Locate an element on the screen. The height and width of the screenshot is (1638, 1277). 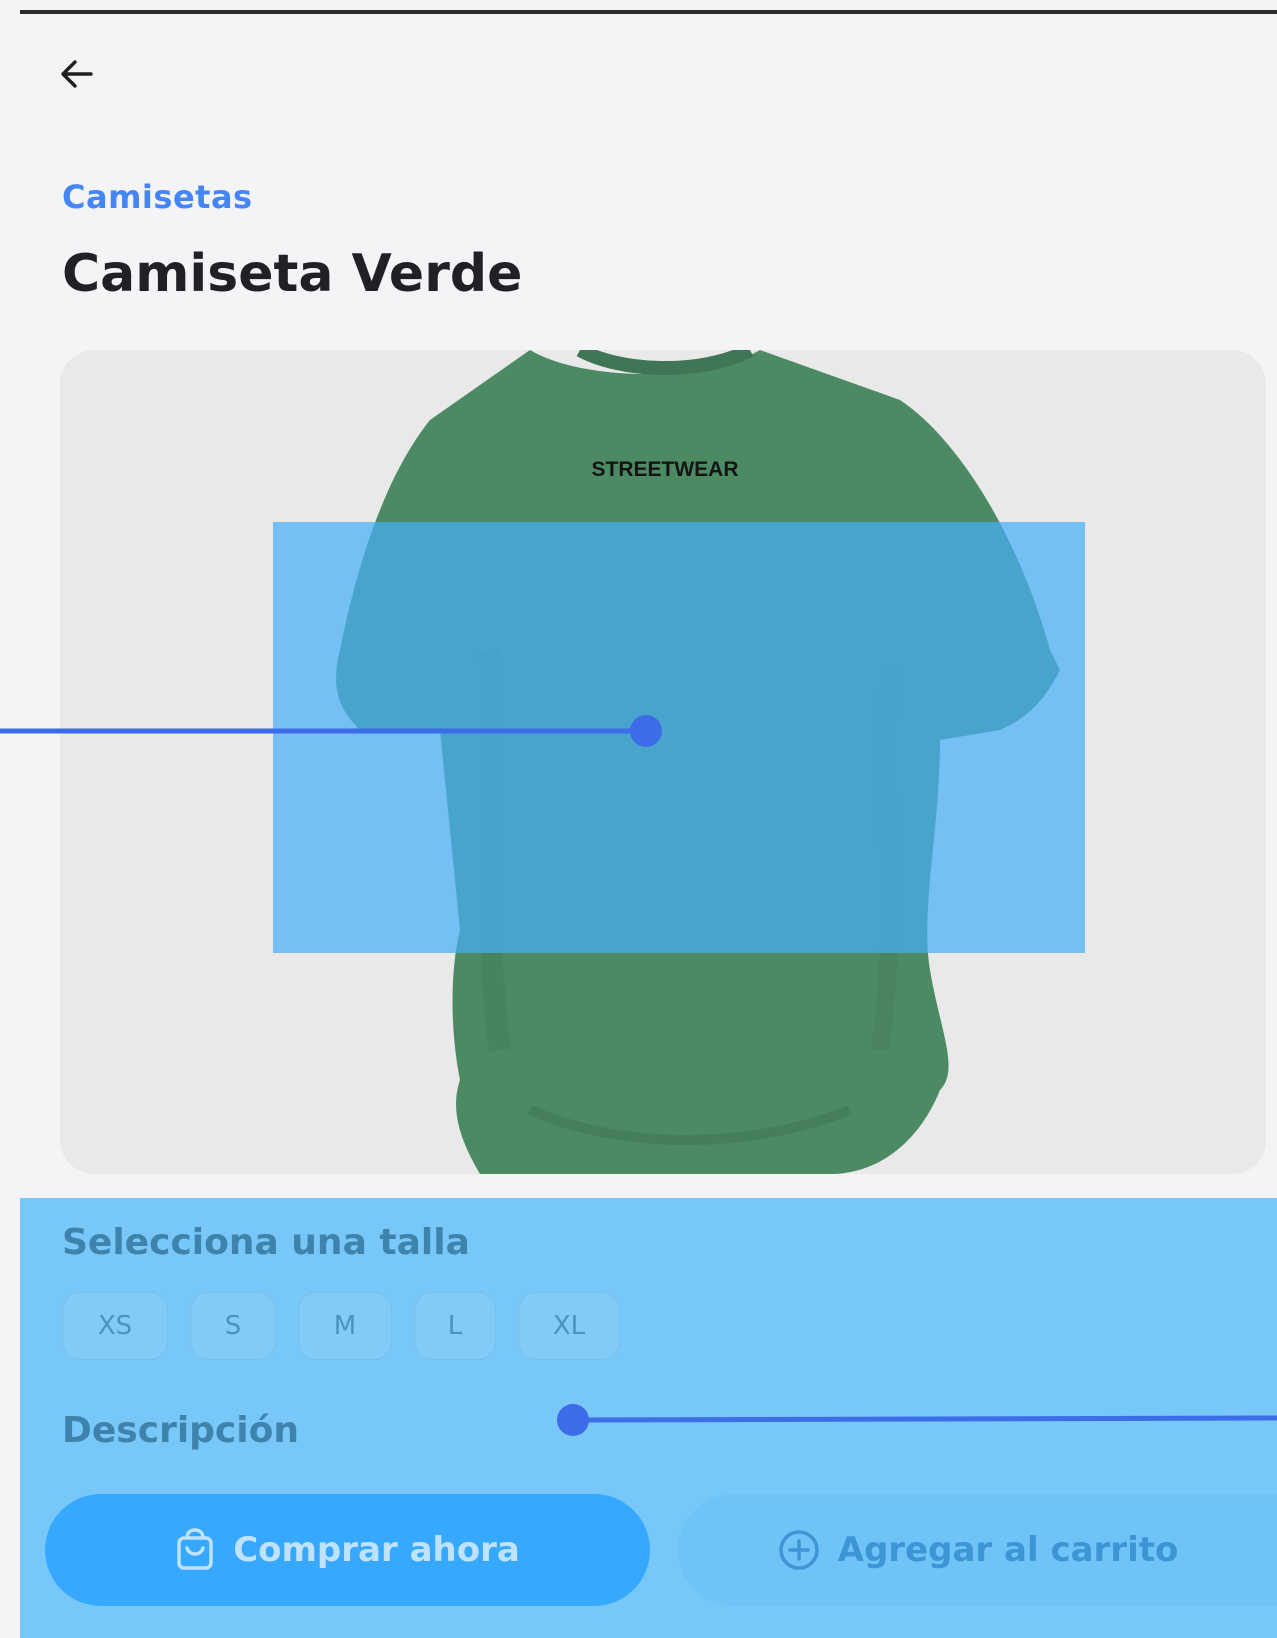
size-option-l: L is located at coordinates (455, 1326).